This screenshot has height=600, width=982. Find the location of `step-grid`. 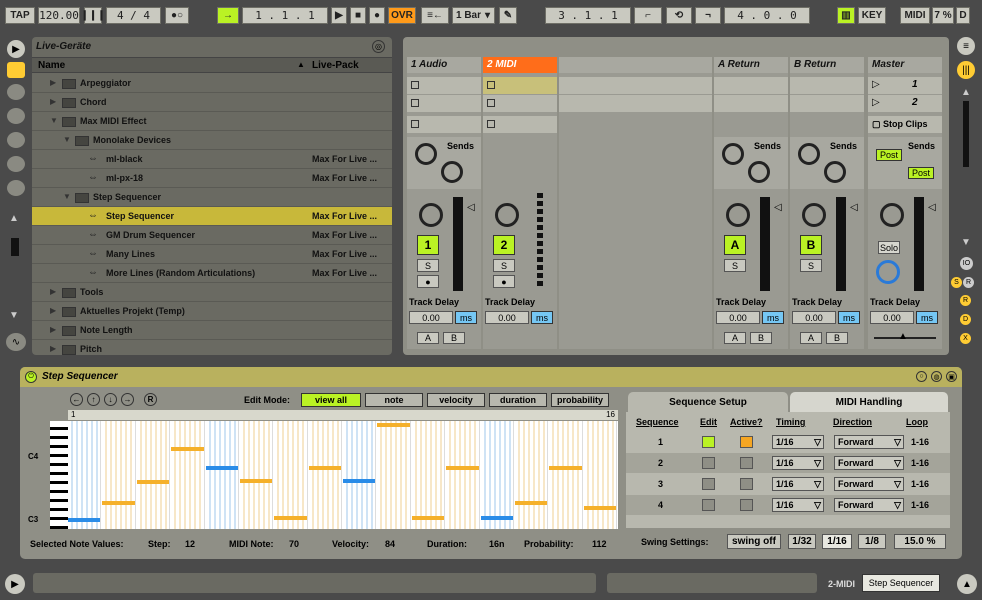

step-grid is located at coordinates (343, 475).